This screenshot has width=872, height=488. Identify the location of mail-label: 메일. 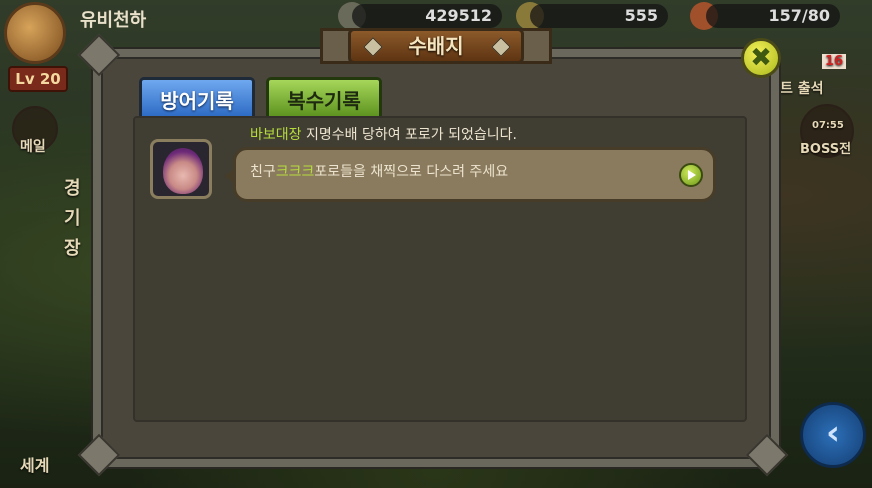
(33, 147).